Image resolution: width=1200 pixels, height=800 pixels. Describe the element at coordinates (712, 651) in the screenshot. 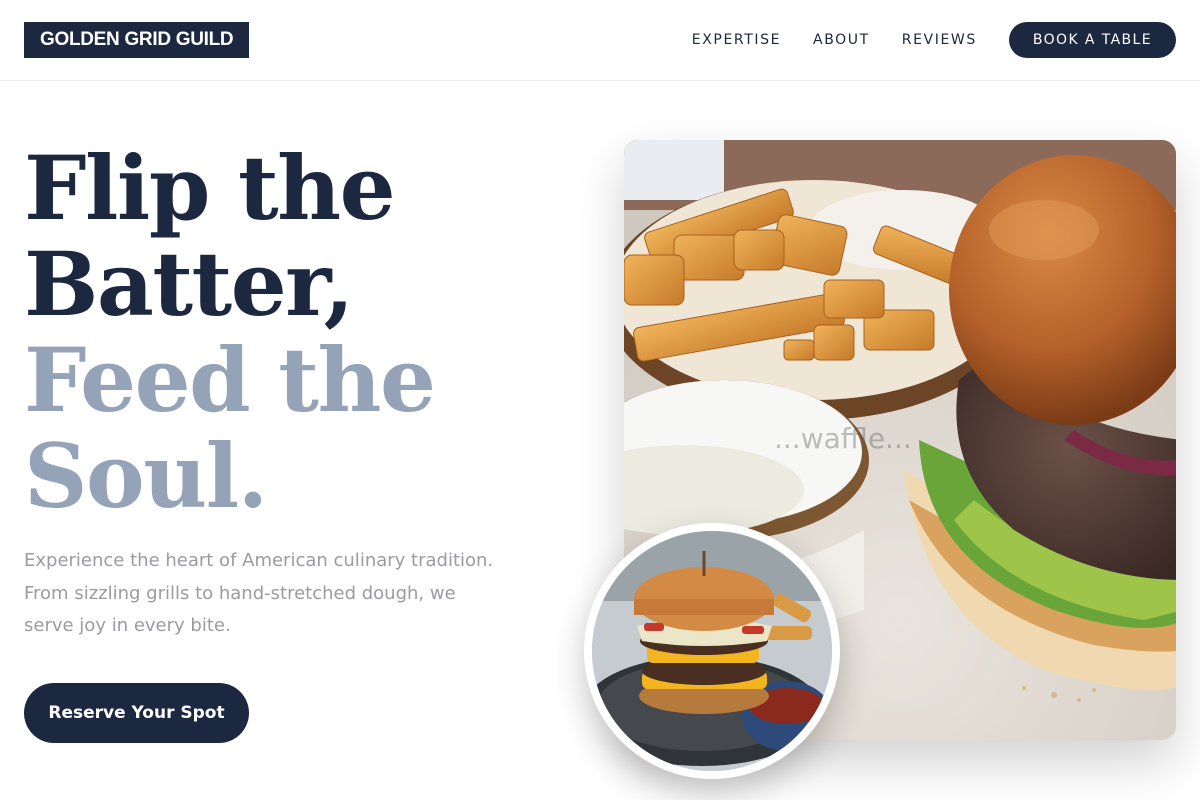

I see `cheeseburger-inset-photo` at that location.